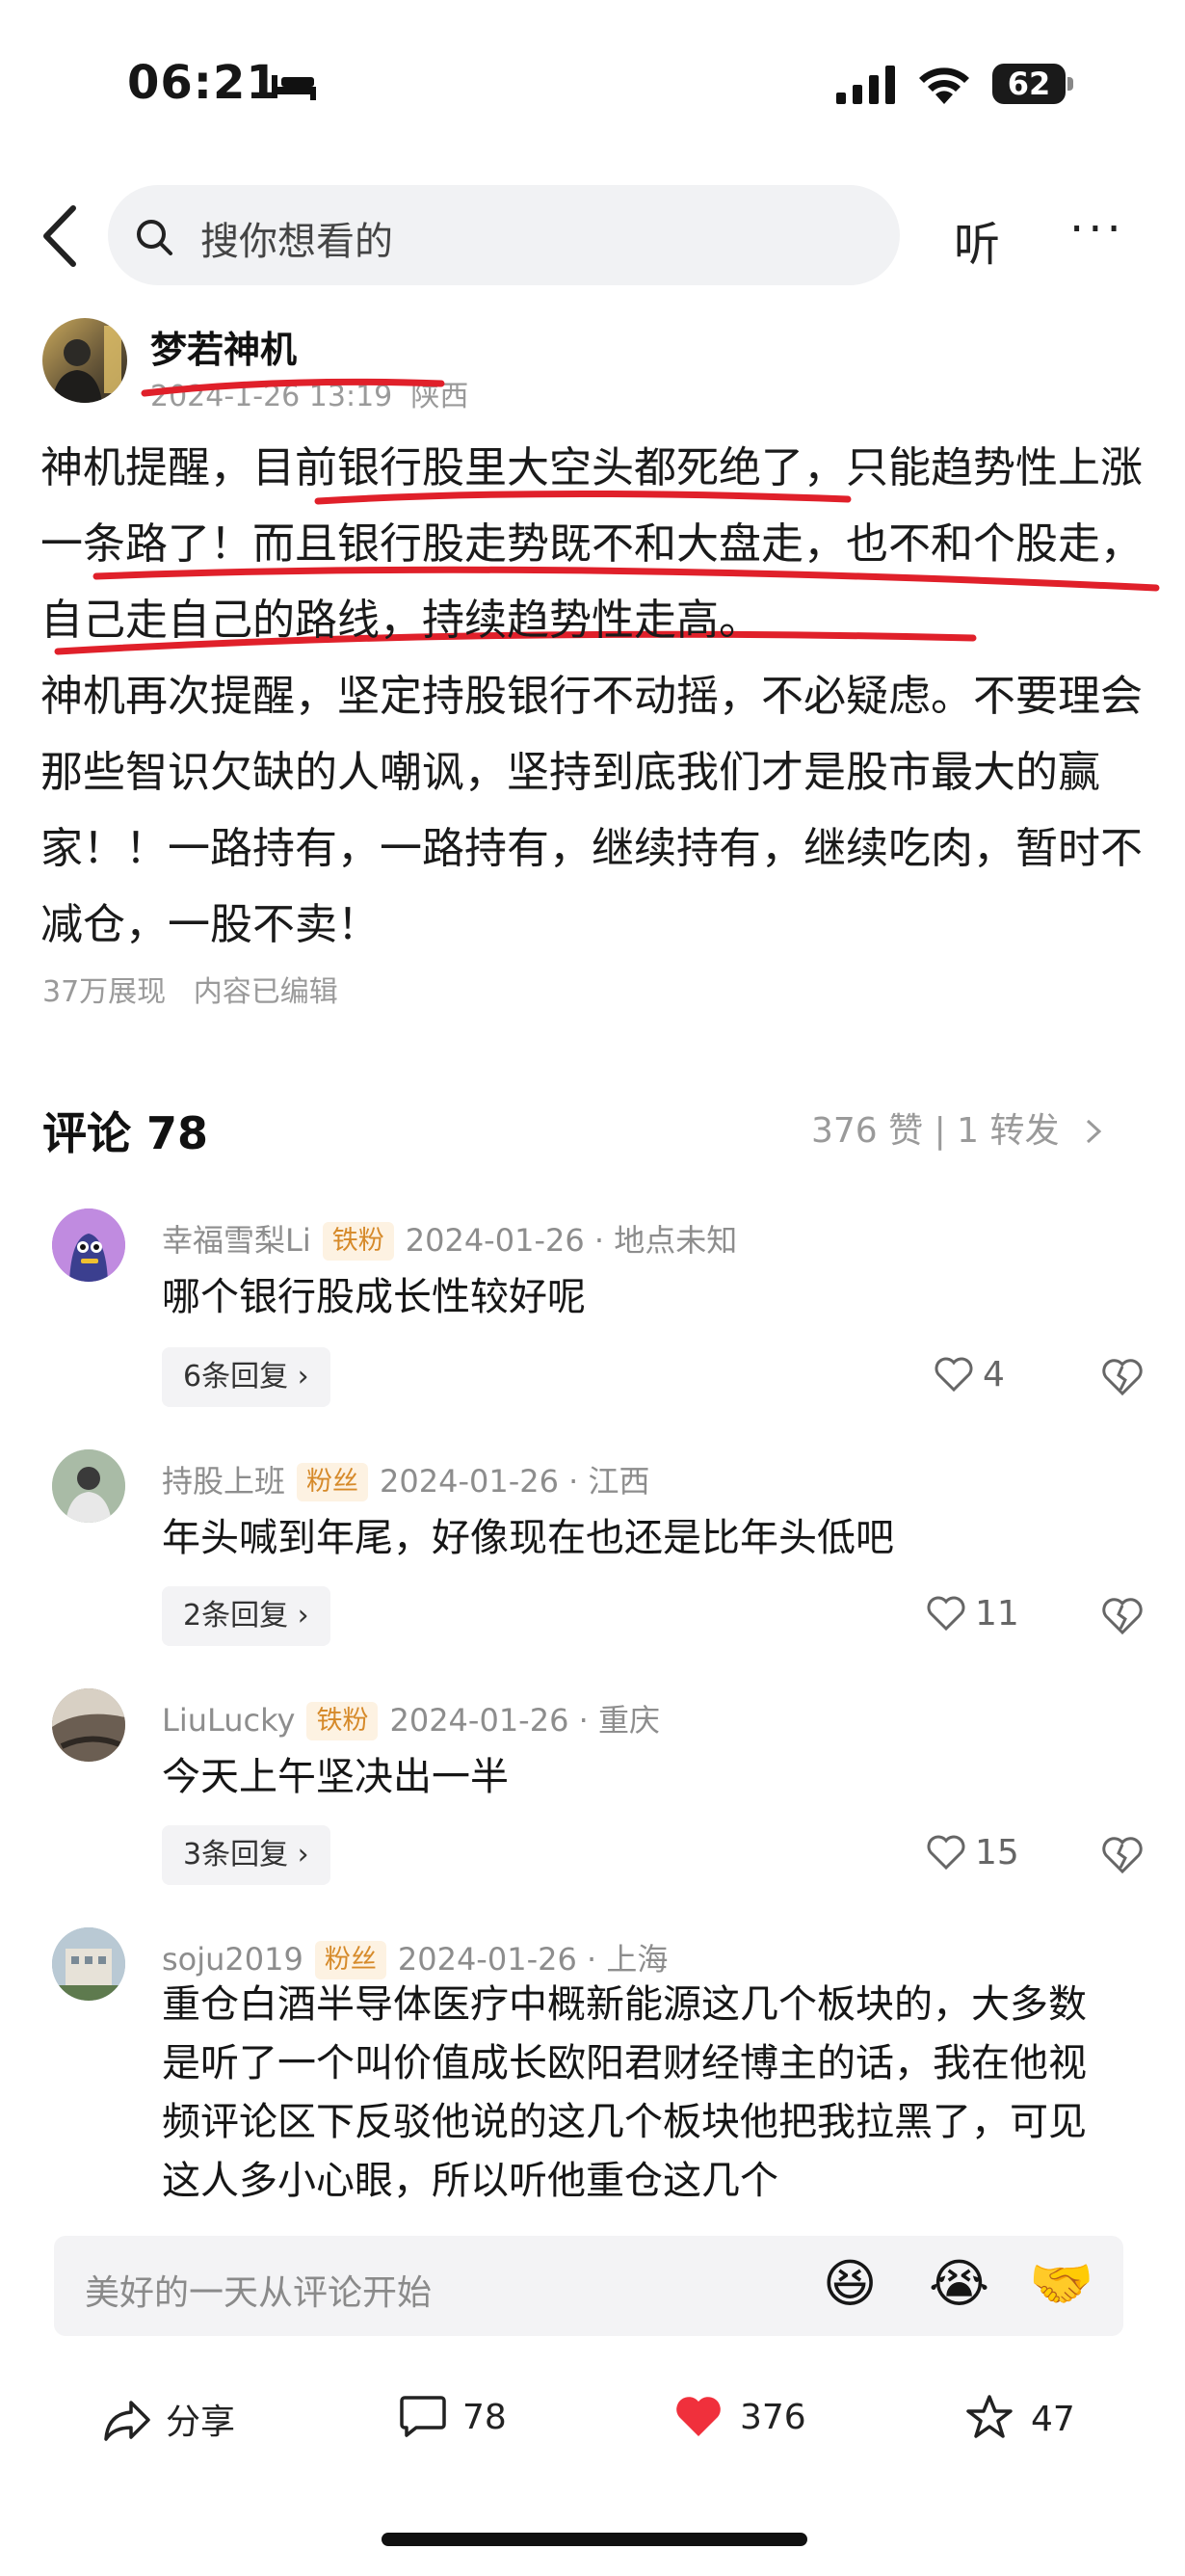 Image resolution: width=1185 pixels, height=2576 pixels. What do you see at coordinates (423, 2416) in the screenshot?
I see `comment-bubble-icon` at bounding box center [423, 2416].